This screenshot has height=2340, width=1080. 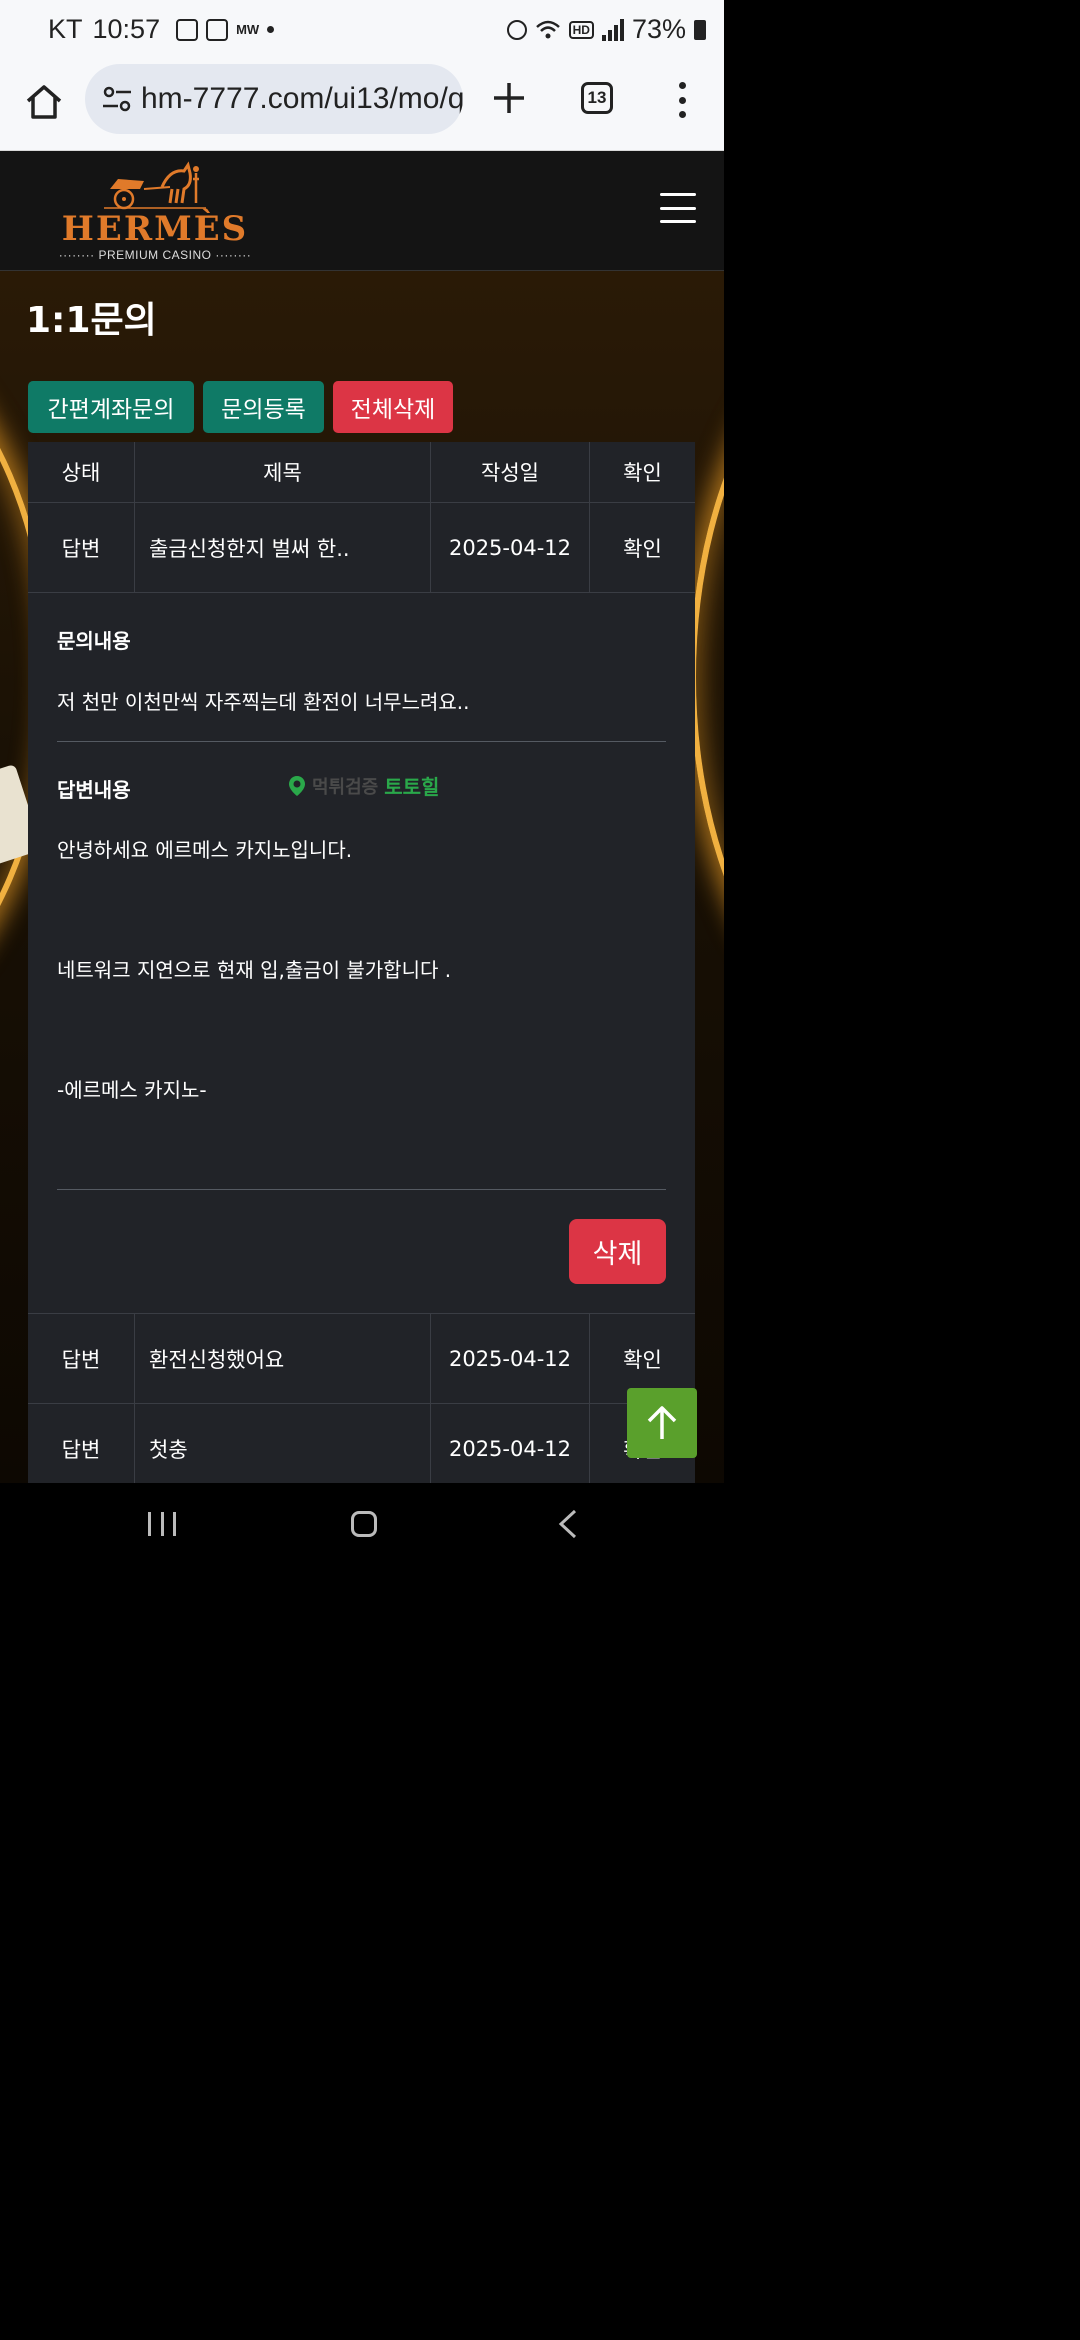 What do you see at coordinates (678, 208) in the screenshot?
I see `hamburger-icon` at bounding box center [678, 208].